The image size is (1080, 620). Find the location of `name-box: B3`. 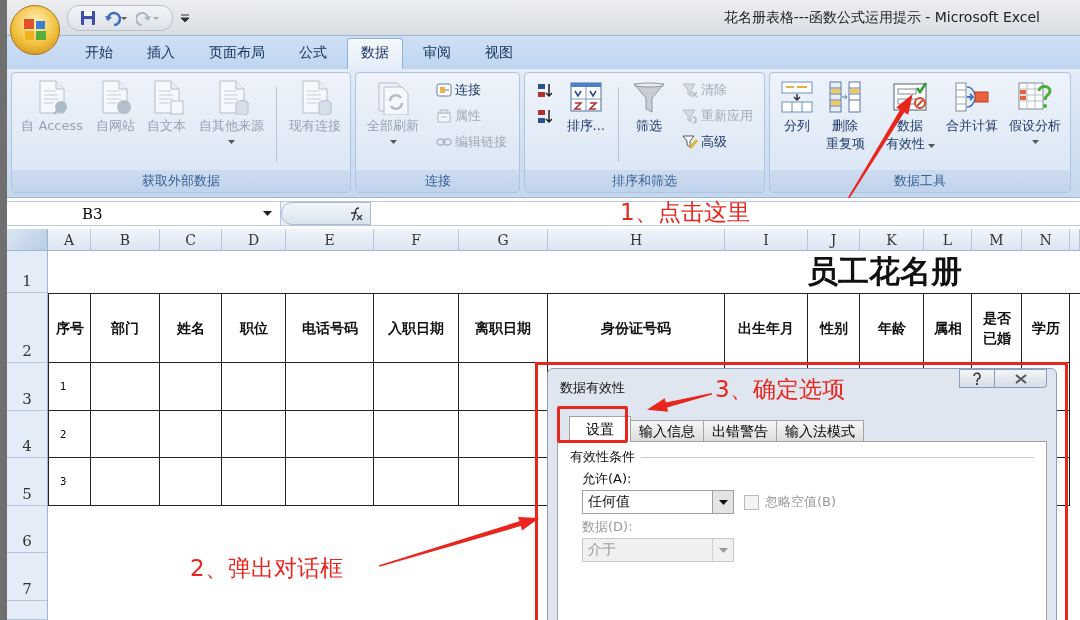

name-box: B3 is located at coordinates (144, 213).